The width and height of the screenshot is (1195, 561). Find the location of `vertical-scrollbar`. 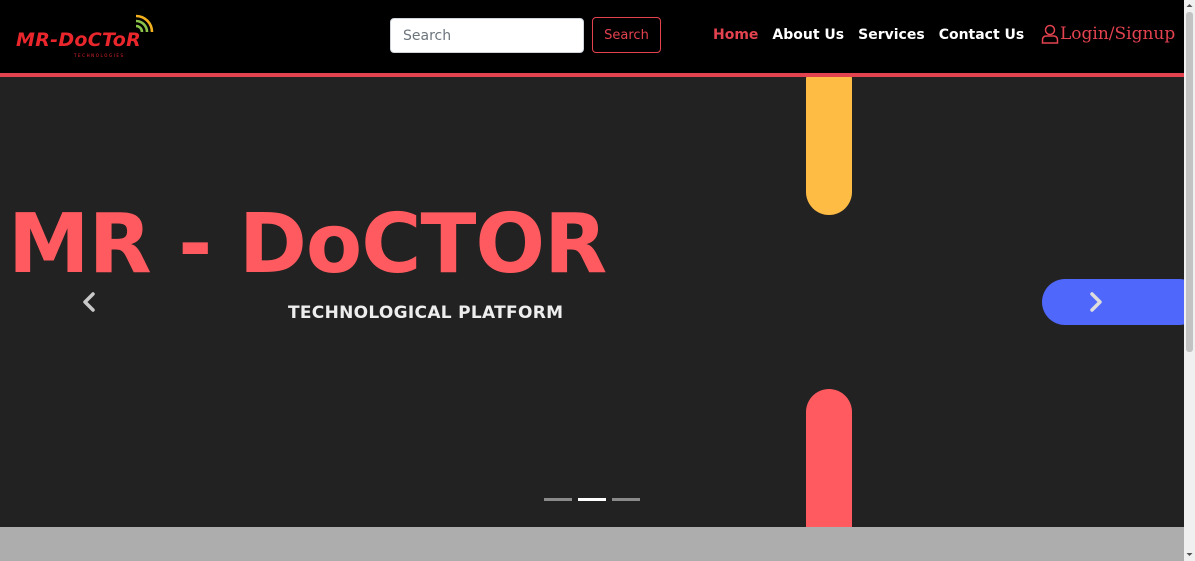

vertical-scrollbar is located at coordinates (1189, 280).